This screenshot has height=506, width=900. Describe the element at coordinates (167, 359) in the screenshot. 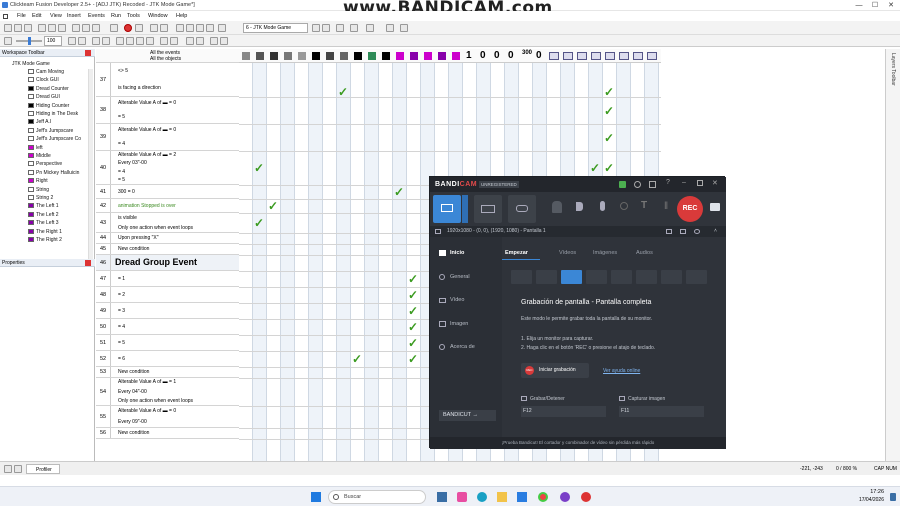

I see `event-row: 52 = 6` at that location.